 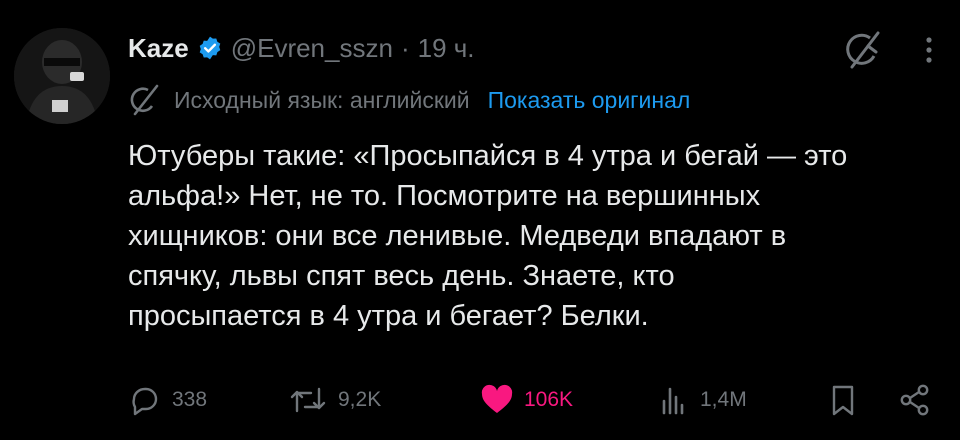 I want to click on timestamp: 19 ч., so click(x=446, y=48).